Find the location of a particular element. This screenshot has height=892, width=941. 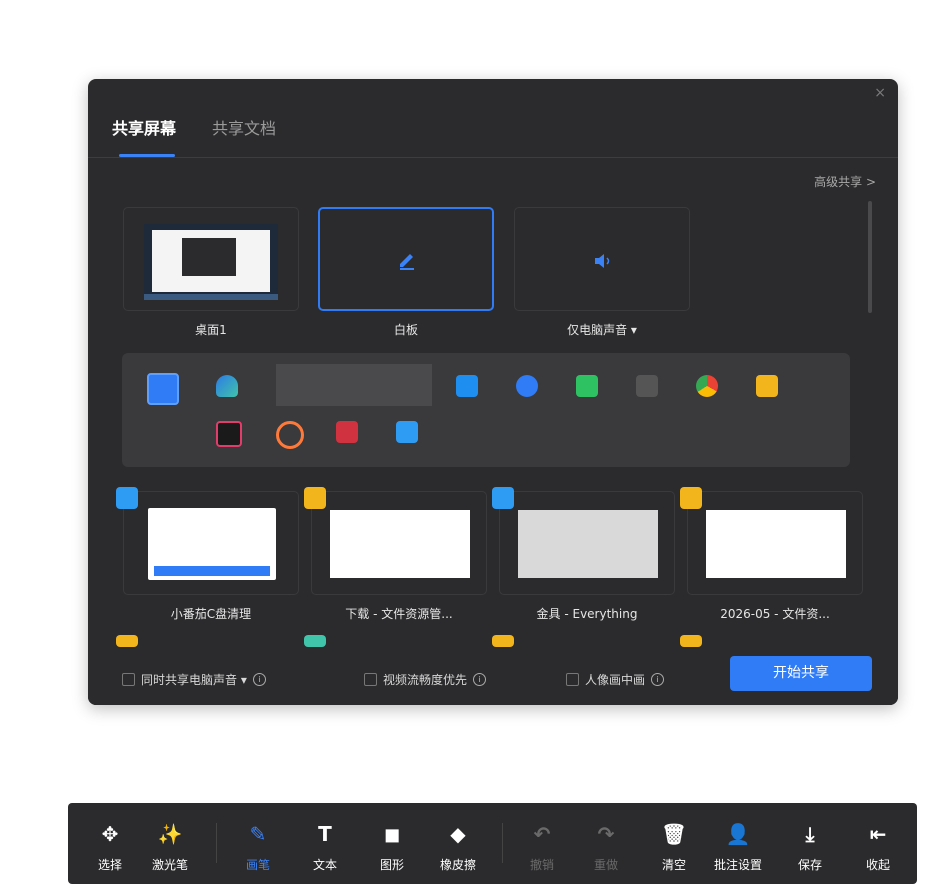

window-card-everything is located at coordinates (587, 543).